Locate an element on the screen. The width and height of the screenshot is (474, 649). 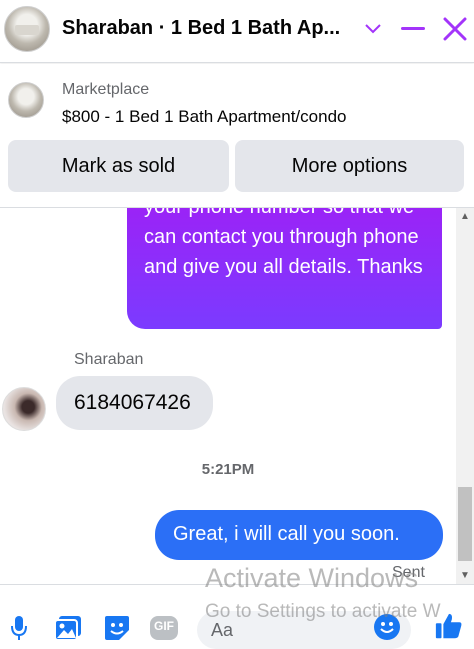
chat-scrollbar: ▲ ▼ is located at coordinates (465, 396).